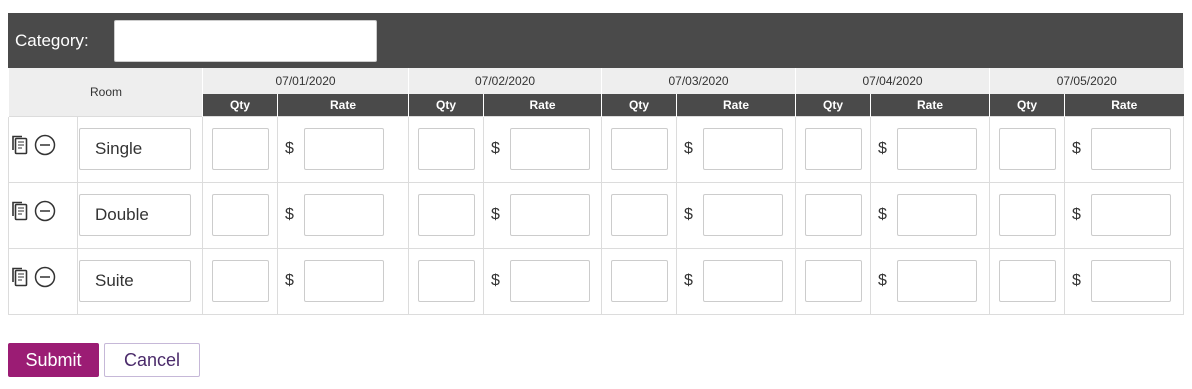 The image size is (1192, 389). What do you see at coordinates (1086, 81) in the screenshot?
I see `date-header: 07/05/2020` at bounding box center [1086, 81].